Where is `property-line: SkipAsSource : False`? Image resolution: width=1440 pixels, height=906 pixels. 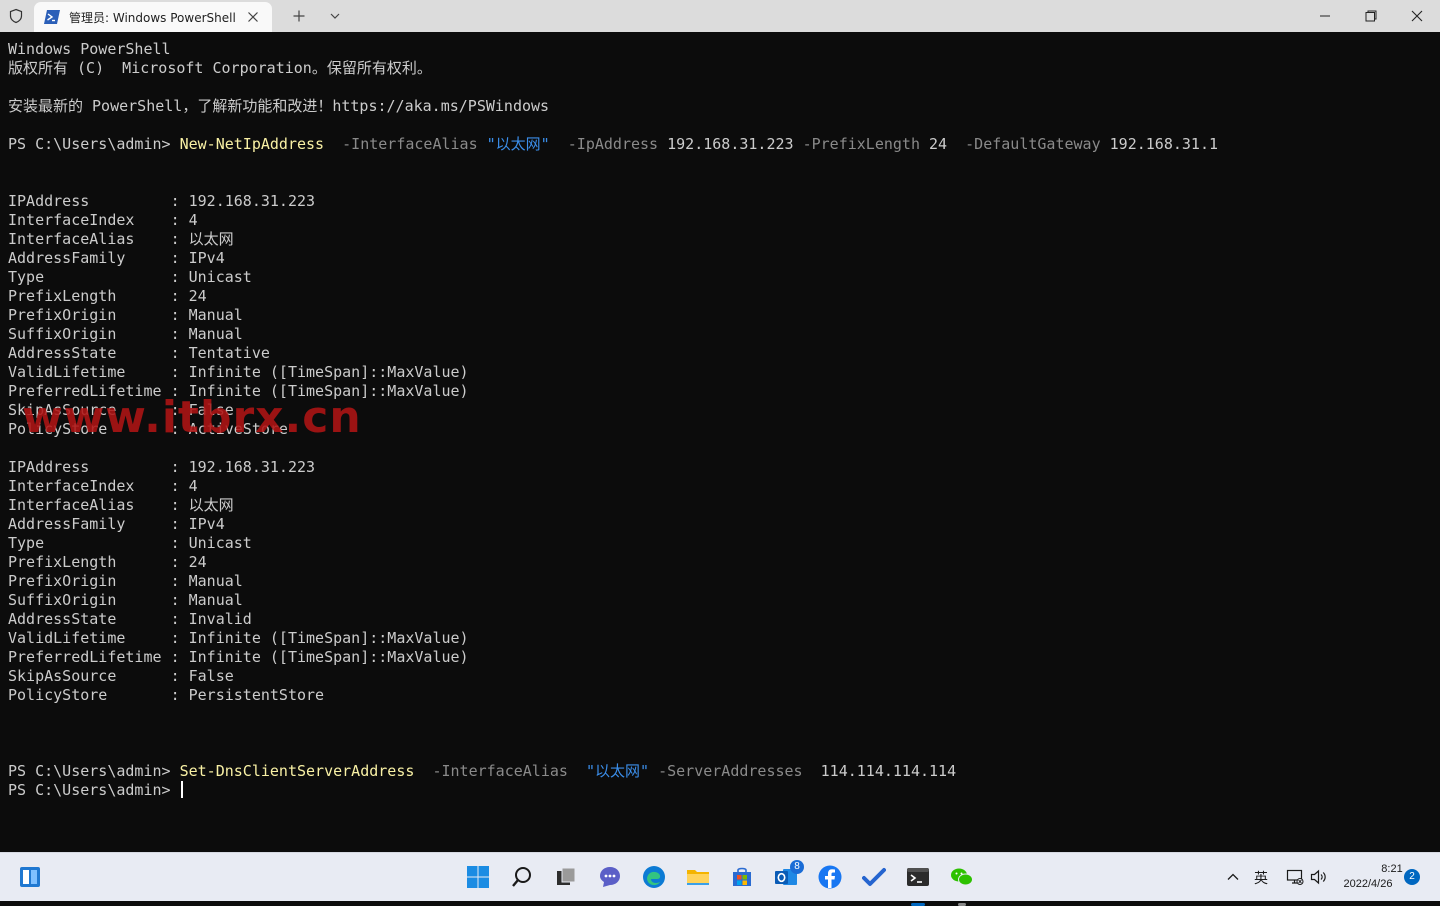 property-line: SkipAsSource : False is located at coordinates (613, 676).